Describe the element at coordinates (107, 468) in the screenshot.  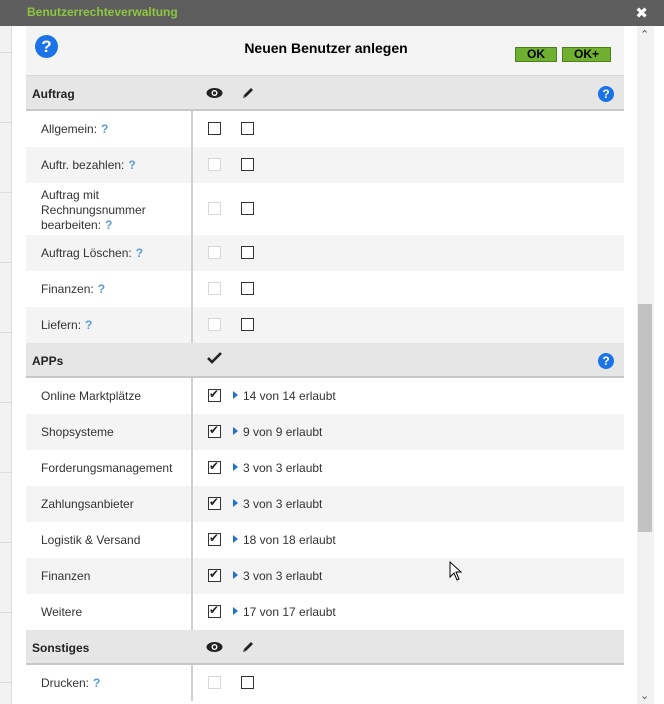
I see `row-label: Forderungsmanagement` at that location.